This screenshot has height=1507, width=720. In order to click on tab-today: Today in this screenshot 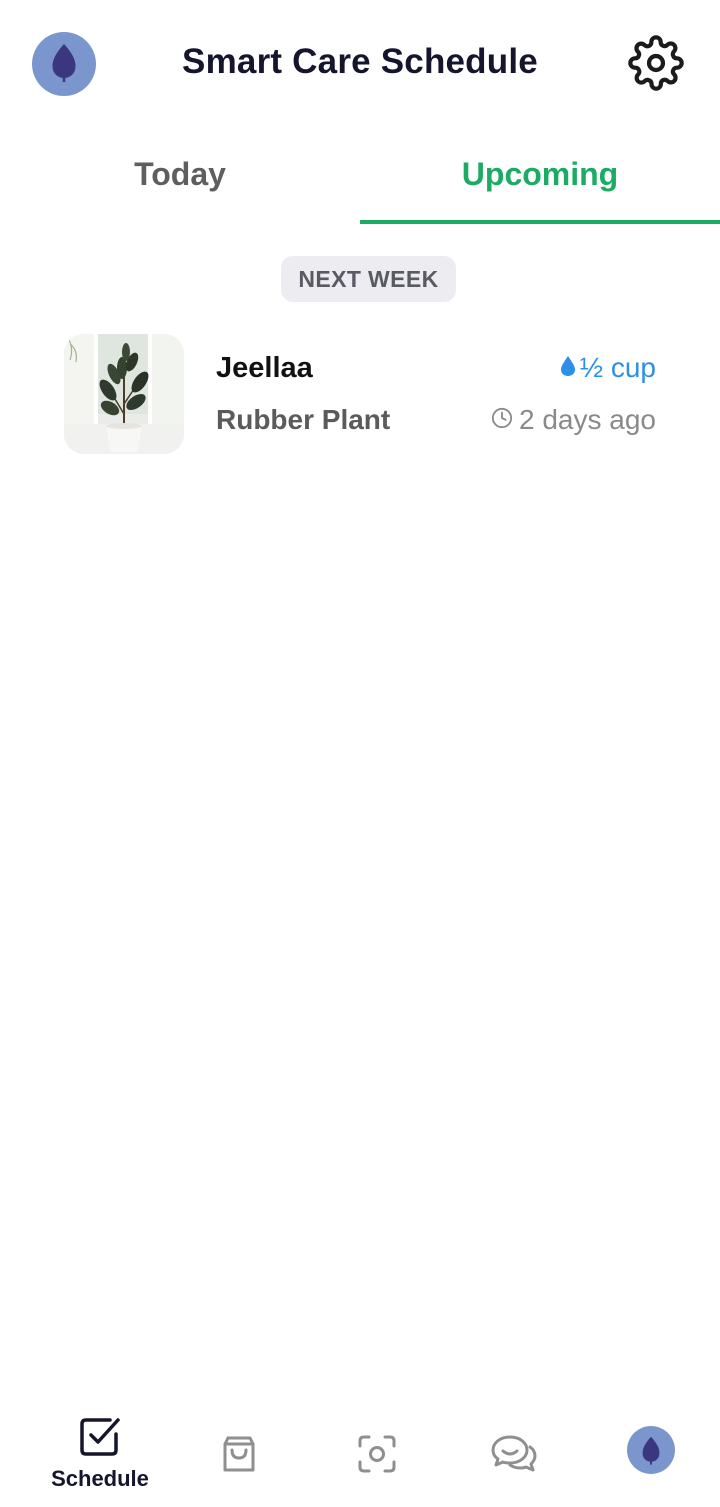, I will do `click(180, 182)`.